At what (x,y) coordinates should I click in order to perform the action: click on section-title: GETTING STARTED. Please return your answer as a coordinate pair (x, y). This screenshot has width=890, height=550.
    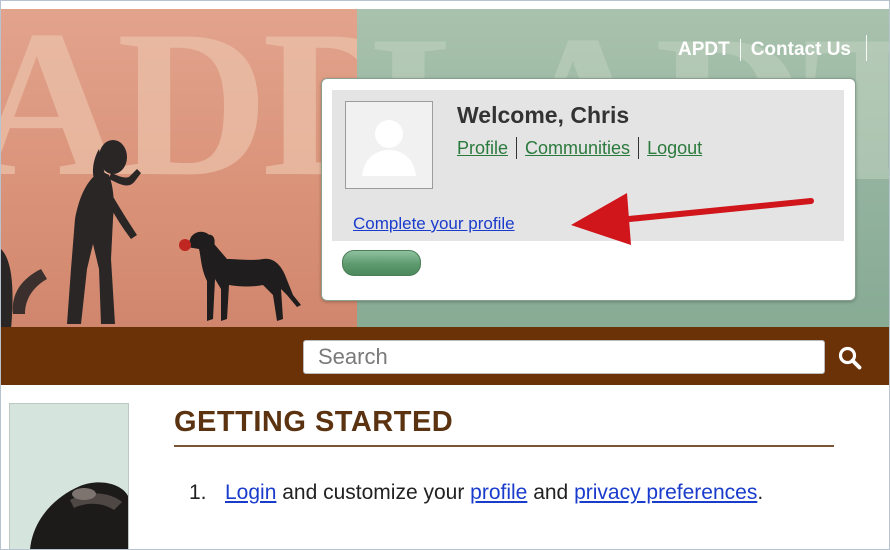
    Looking at the image, I should click on (314, 422).